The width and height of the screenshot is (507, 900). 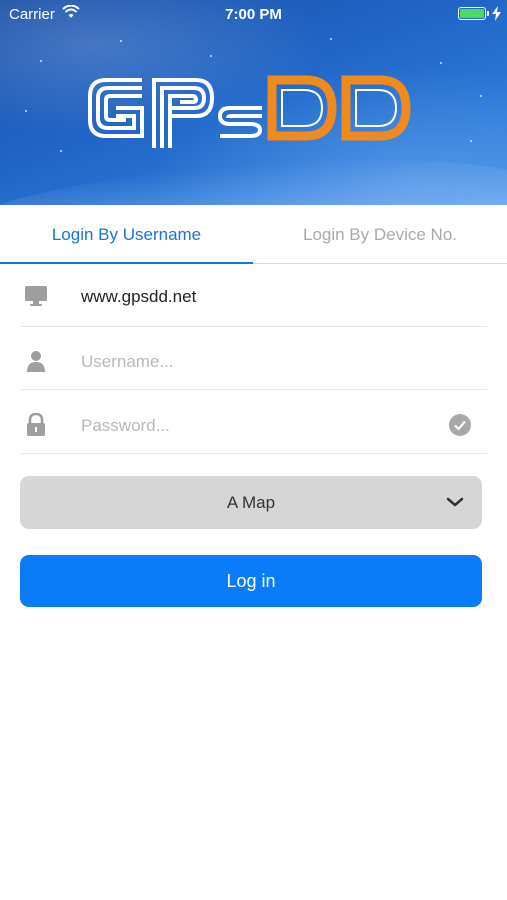 What do you see at coordinates (139, 296) in the screenshot?
I see `server-value: www.gpsdd.net` at bounding box center [139, 296].